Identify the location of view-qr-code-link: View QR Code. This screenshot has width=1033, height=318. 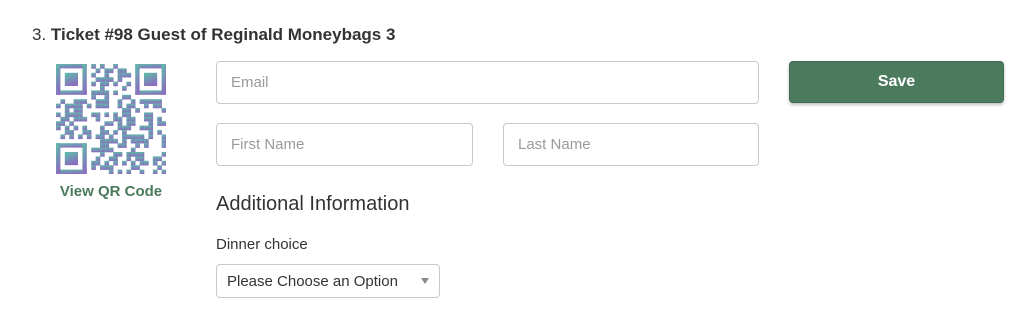
(111, 191).